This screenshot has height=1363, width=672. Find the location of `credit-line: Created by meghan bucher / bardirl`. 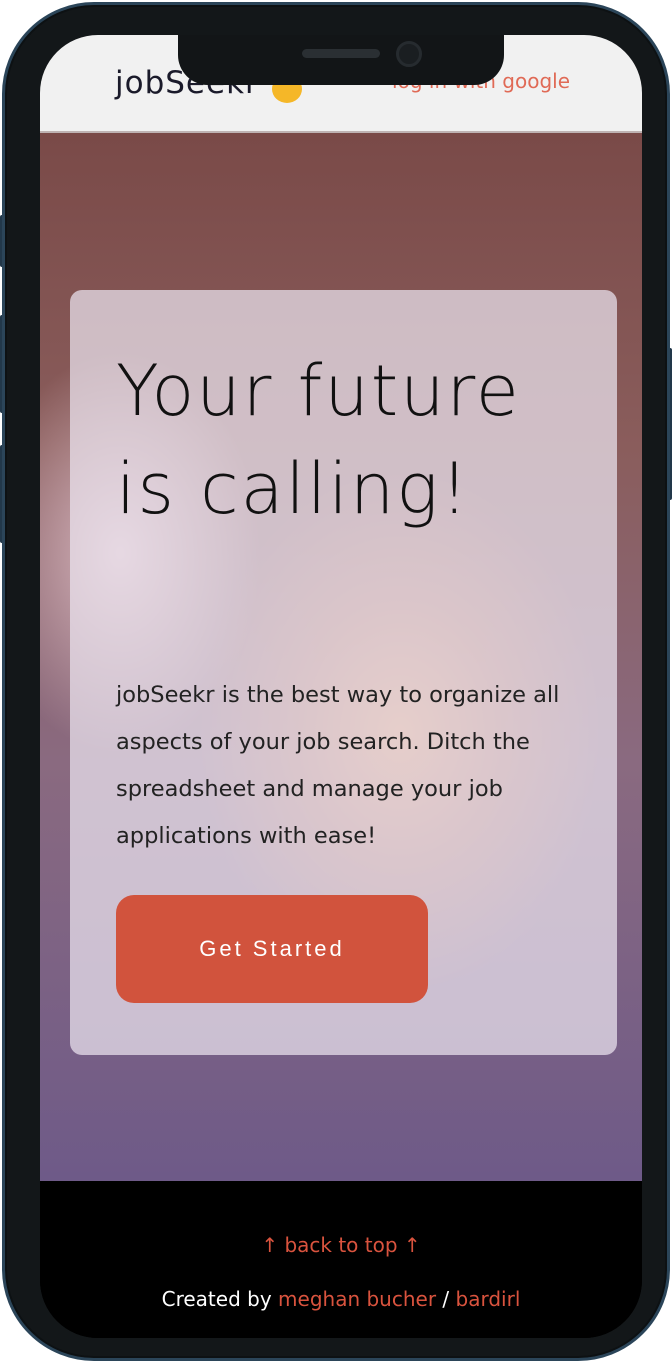

credit-line: Created by meghan bucher / bardirl is located at coordinates (341, 1299).